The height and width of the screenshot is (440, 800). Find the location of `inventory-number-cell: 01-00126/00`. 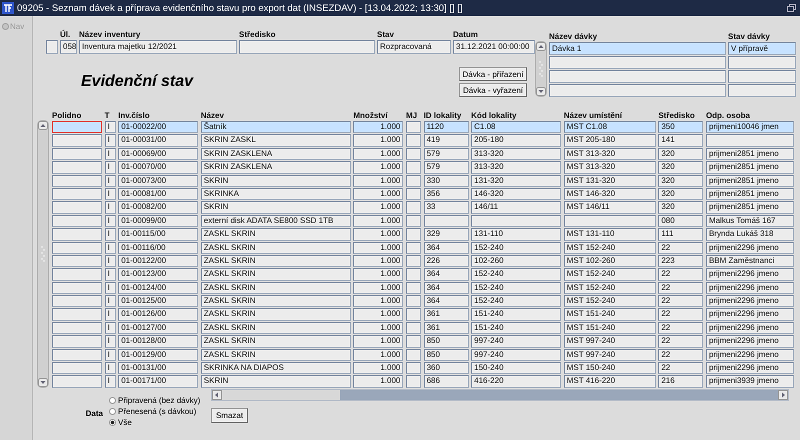

inventory-number-cell: 01-00126/00 is located at coordinates (158, 314).